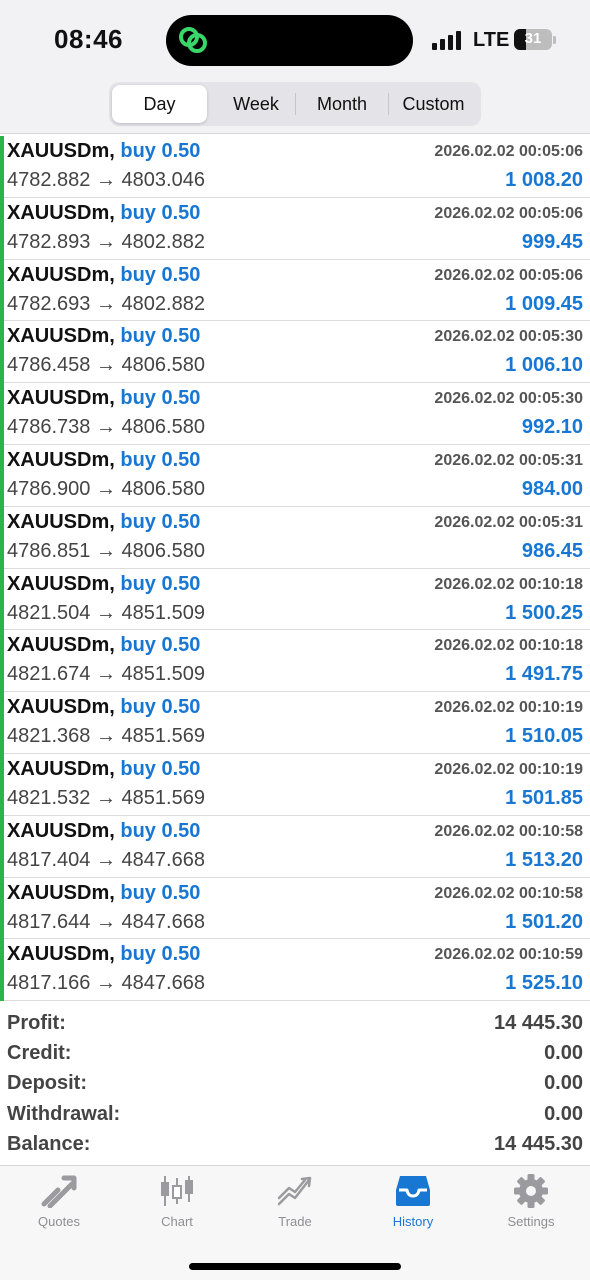  I want to click on battery-icon: 31, so click(533, 39).